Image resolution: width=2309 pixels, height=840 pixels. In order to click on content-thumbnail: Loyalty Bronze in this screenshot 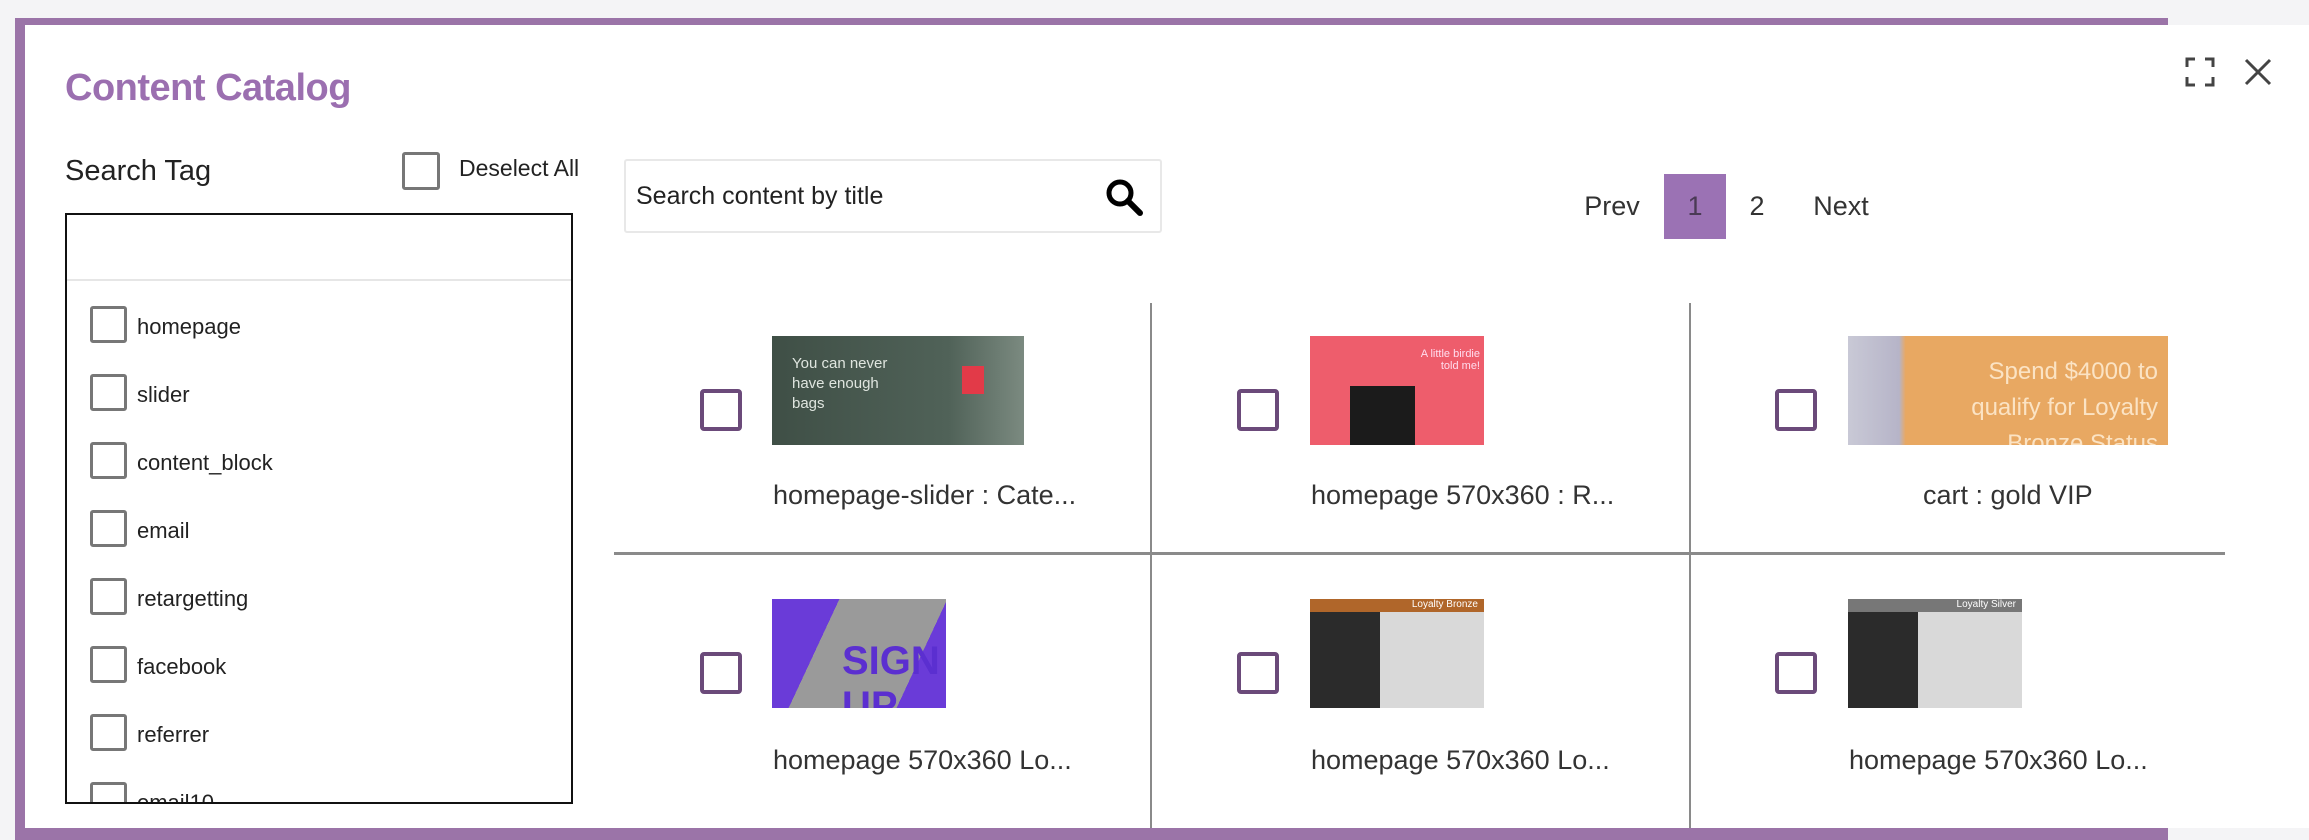, I will do `click(1397, 653)`.